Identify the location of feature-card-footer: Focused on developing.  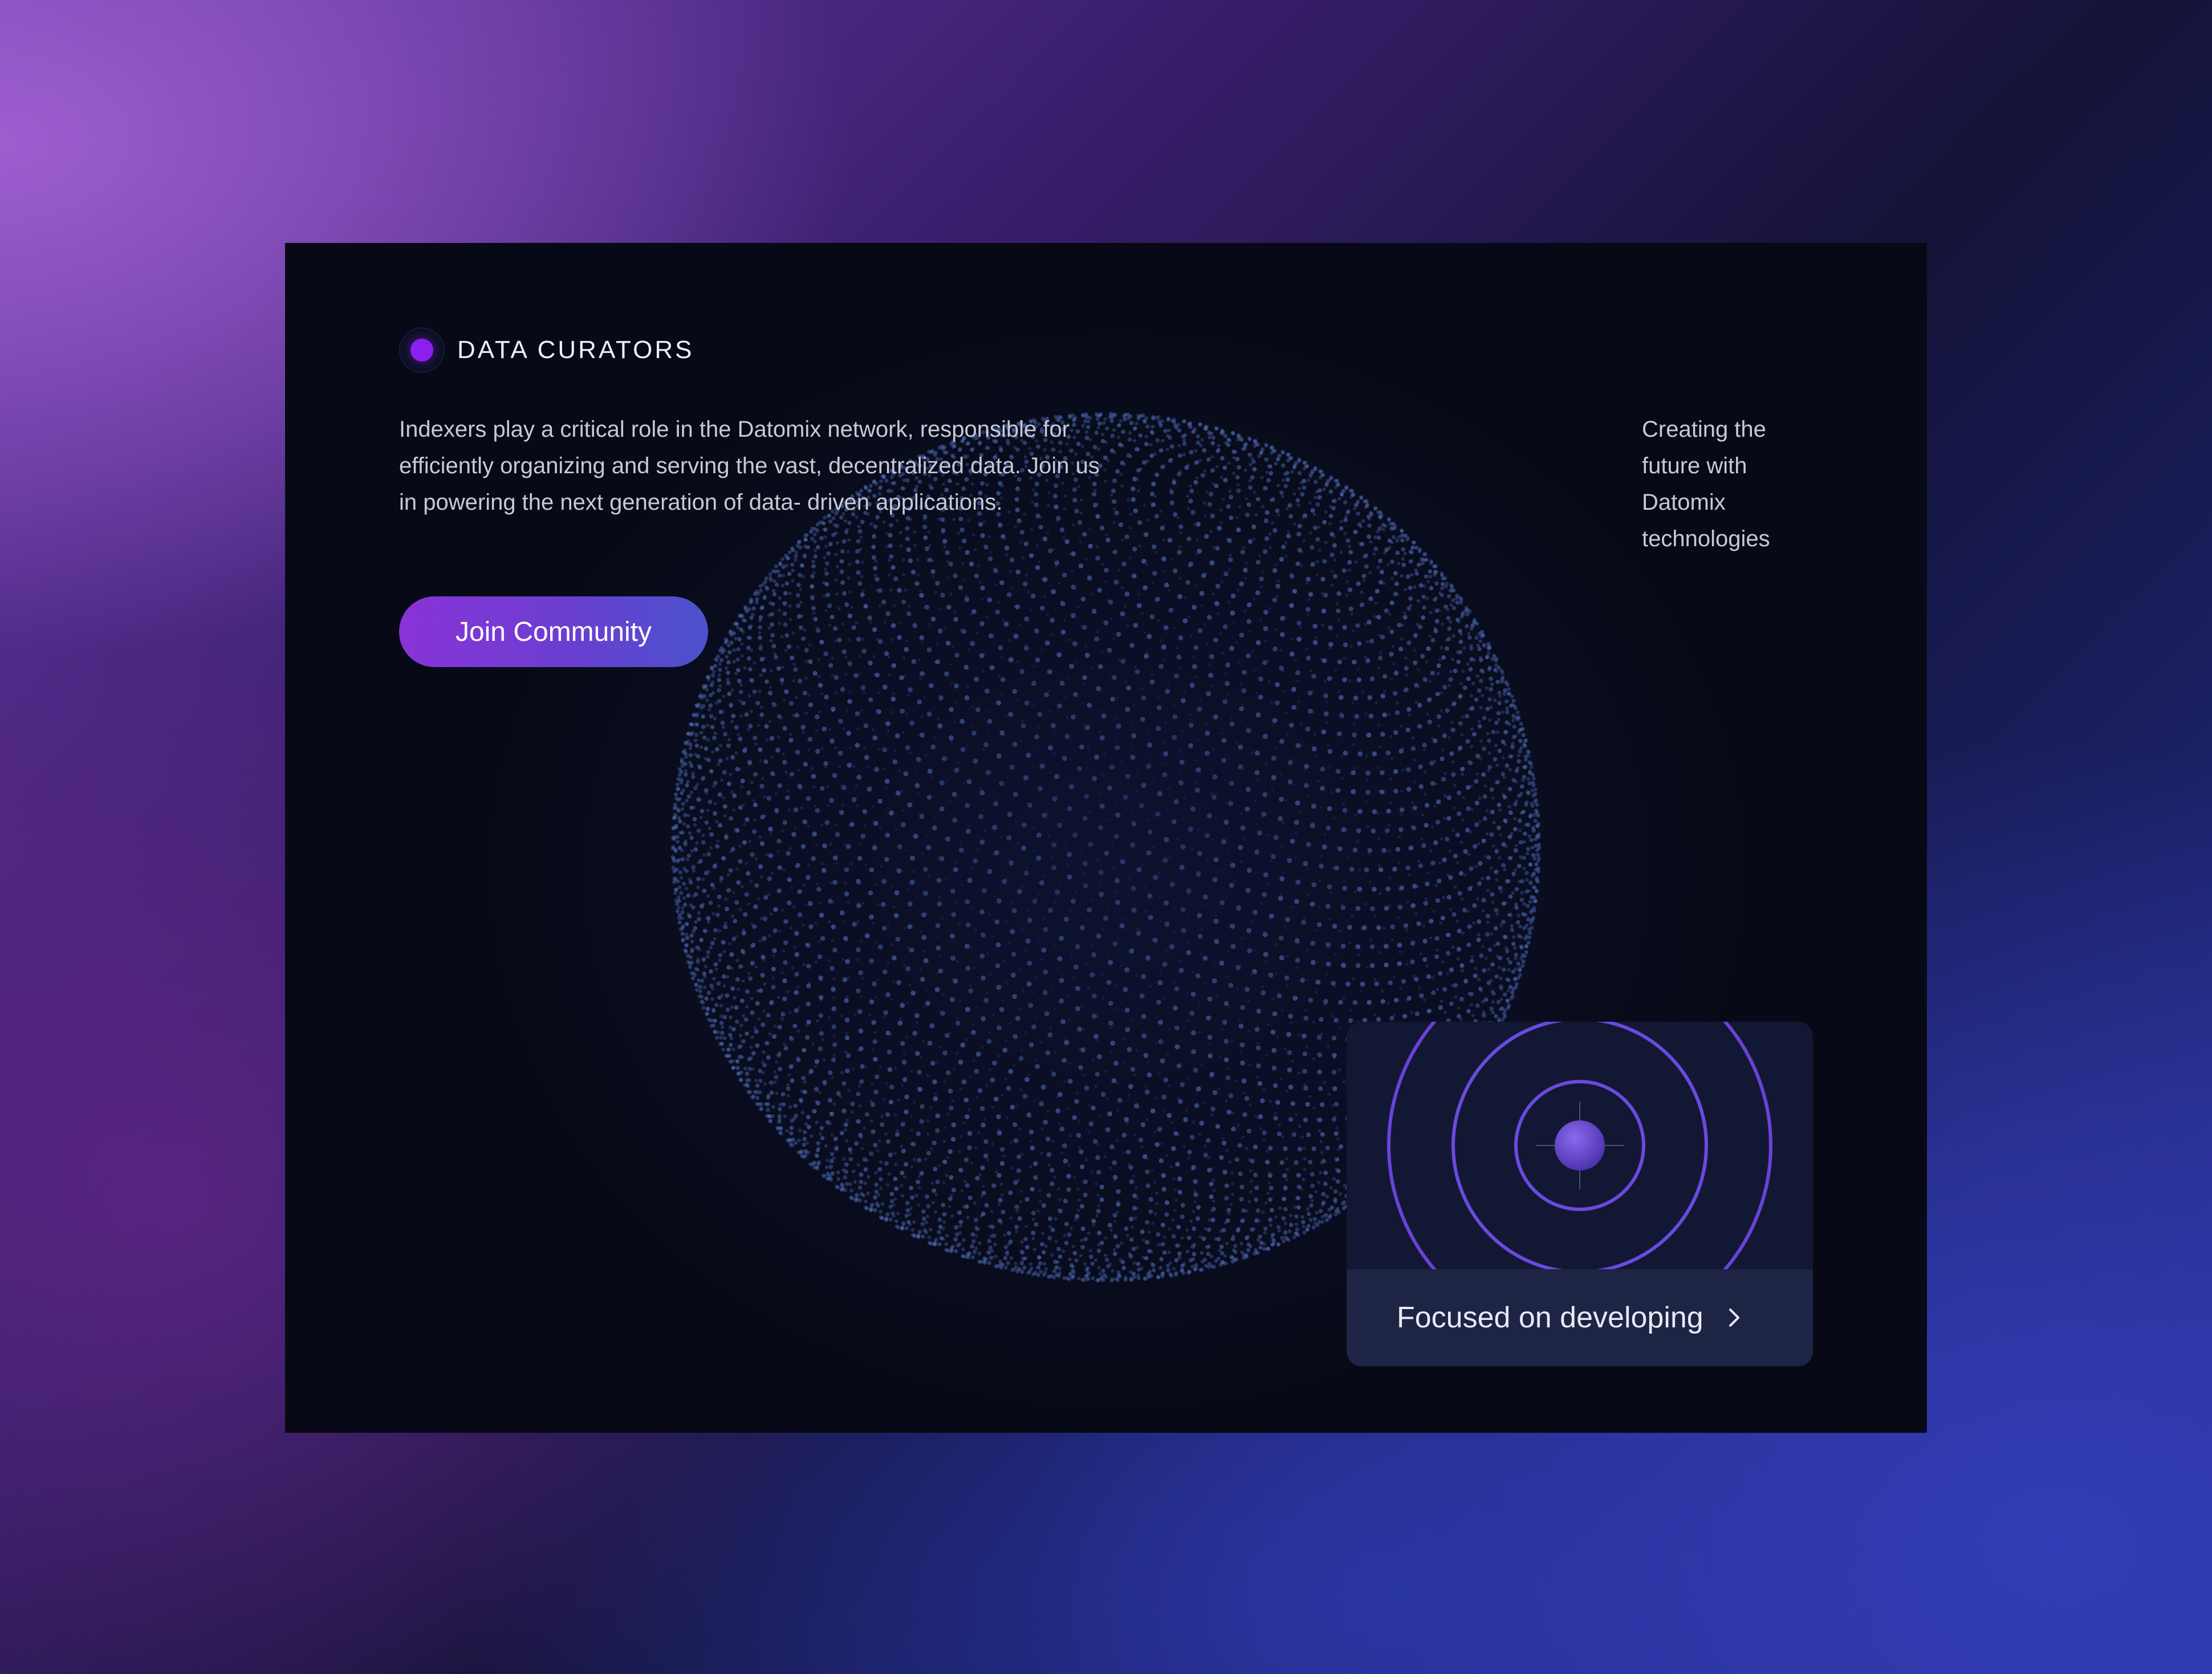
(1580, 1317).